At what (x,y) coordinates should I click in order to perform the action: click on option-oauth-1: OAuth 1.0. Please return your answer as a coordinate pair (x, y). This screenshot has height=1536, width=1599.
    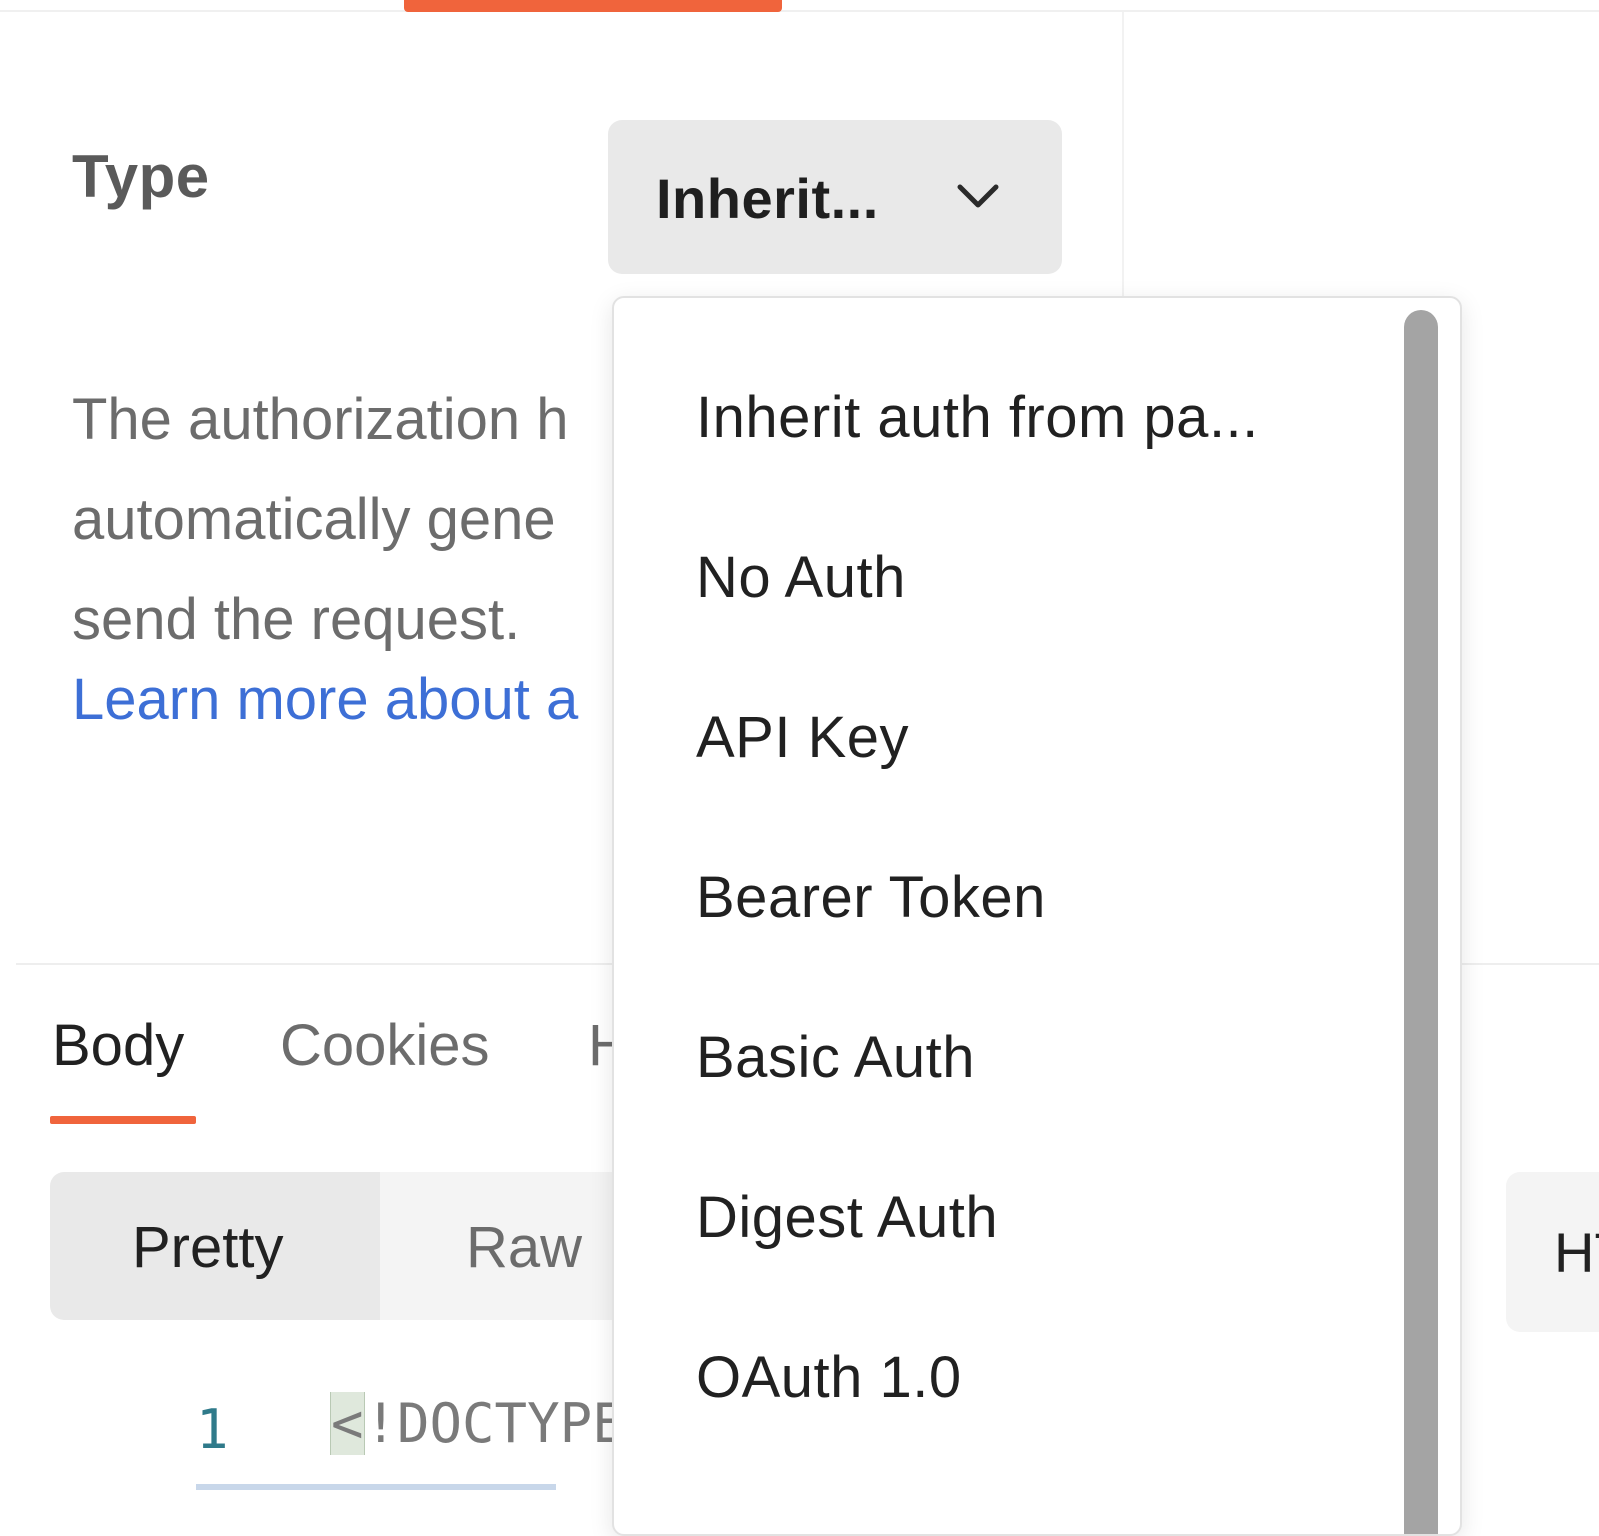
    Looking at the image, I should click on (1004, 1386).